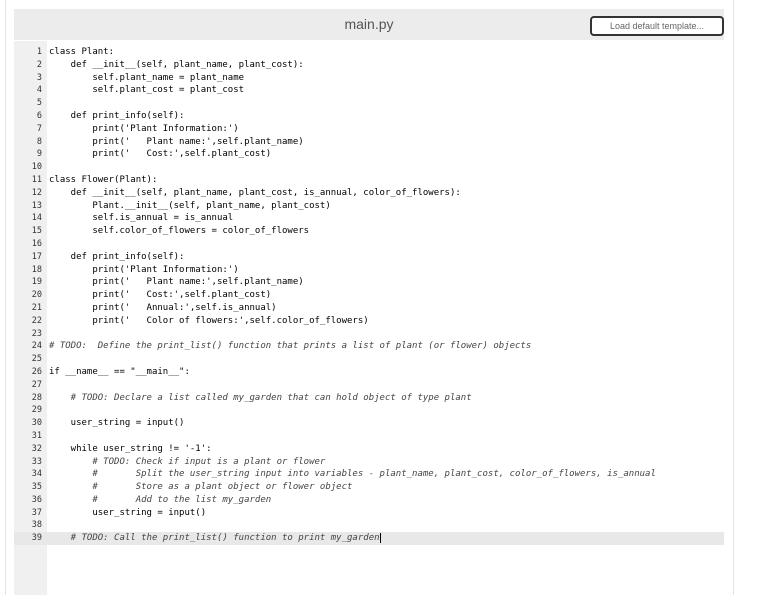 Image resolution: width=766 pixels, height=595 pixels. Describe the element at coordinates (369, 142) in the screenshot. I see `code-line: 8 print(' Plant name:',self.plant_name)` at that location.